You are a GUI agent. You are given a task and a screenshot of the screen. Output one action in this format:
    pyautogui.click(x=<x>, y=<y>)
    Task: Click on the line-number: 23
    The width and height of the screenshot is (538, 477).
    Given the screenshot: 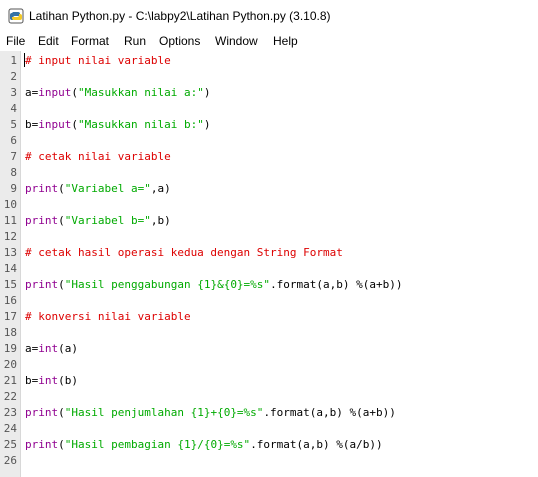 What is the action you would take?
    pyautogui.click(x=10, y=412)
    